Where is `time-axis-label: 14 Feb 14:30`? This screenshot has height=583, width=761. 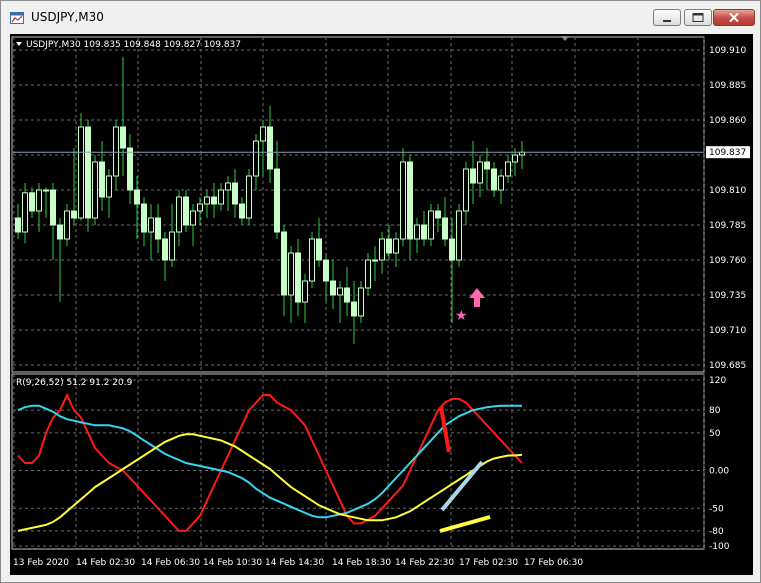
time-axis-label: 14 Feb 14:30 is located at coordinates (294, 563).